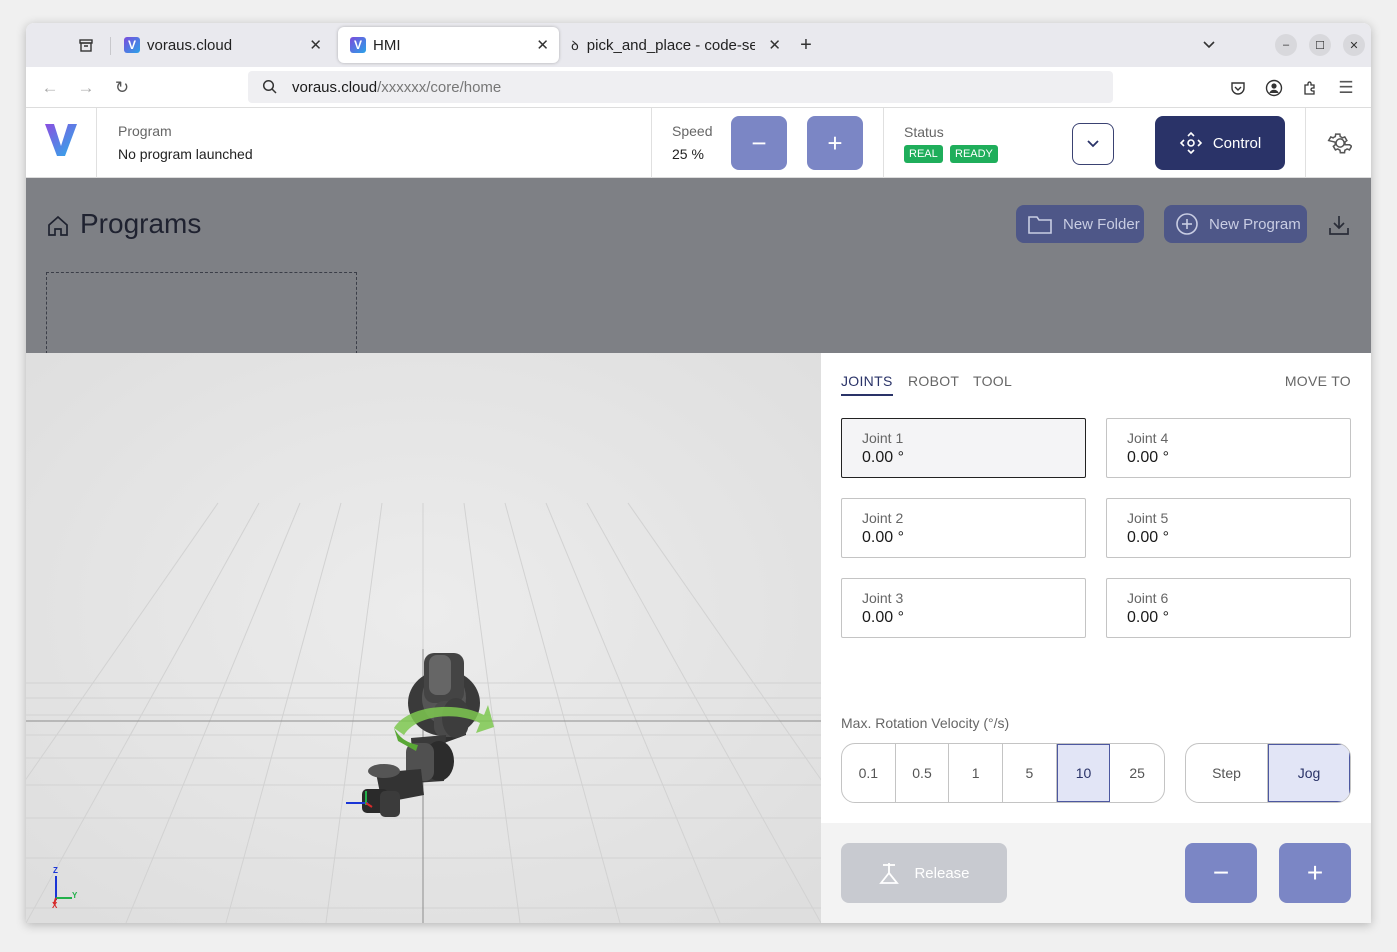 The width and height of the screenshot is (1397, 952). I want to click on menu-icon: ☰, so click(1346, 88).